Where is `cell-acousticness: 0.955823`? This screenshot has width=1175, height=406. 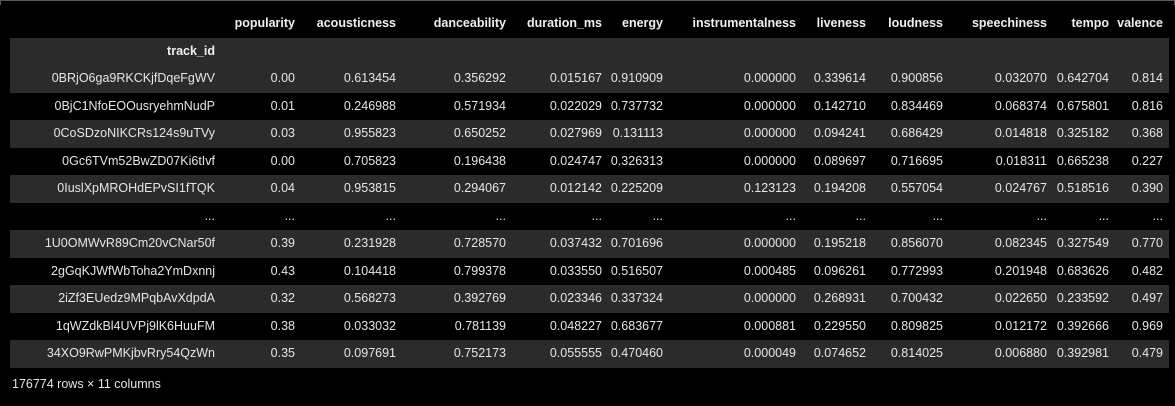
cell-acousticness: 0.955823 is located at coordinates (369, 133).